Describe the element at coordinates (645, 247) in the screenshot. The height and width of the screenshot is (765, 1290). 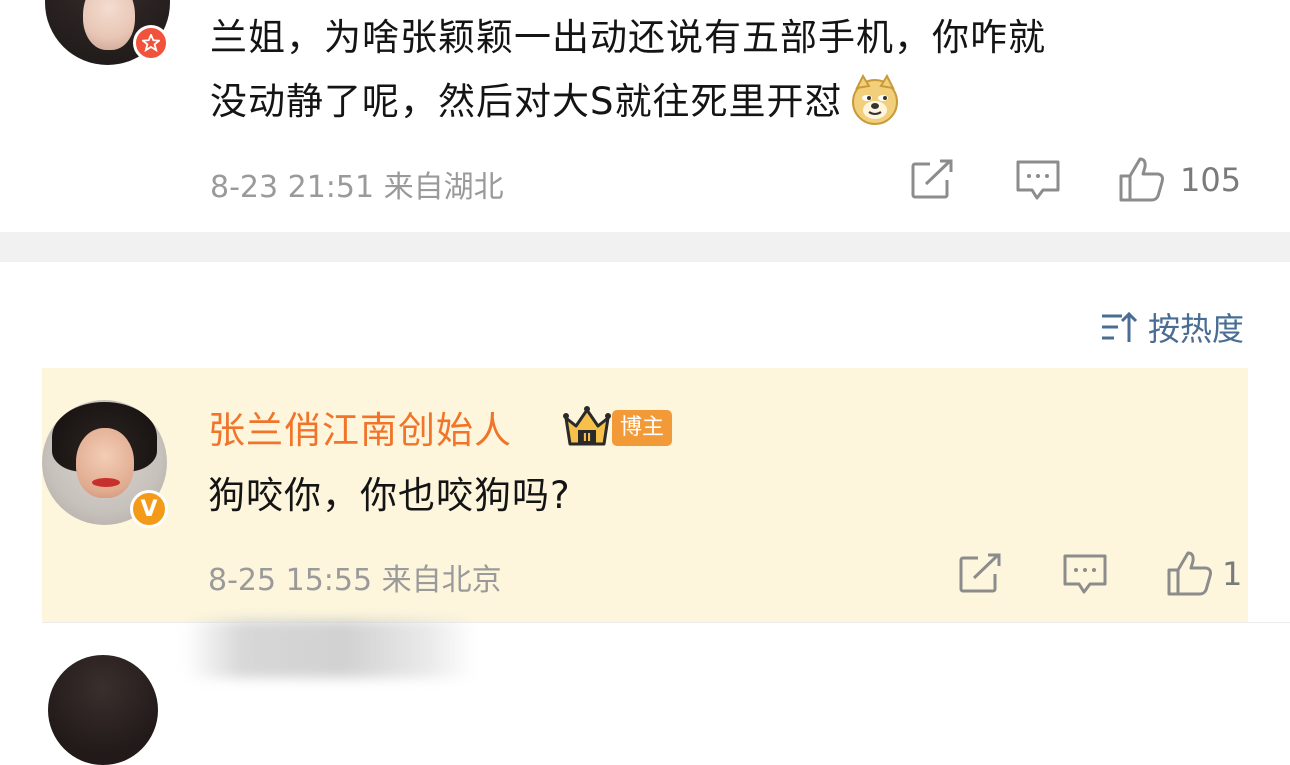
I see `section-divider` at that location.